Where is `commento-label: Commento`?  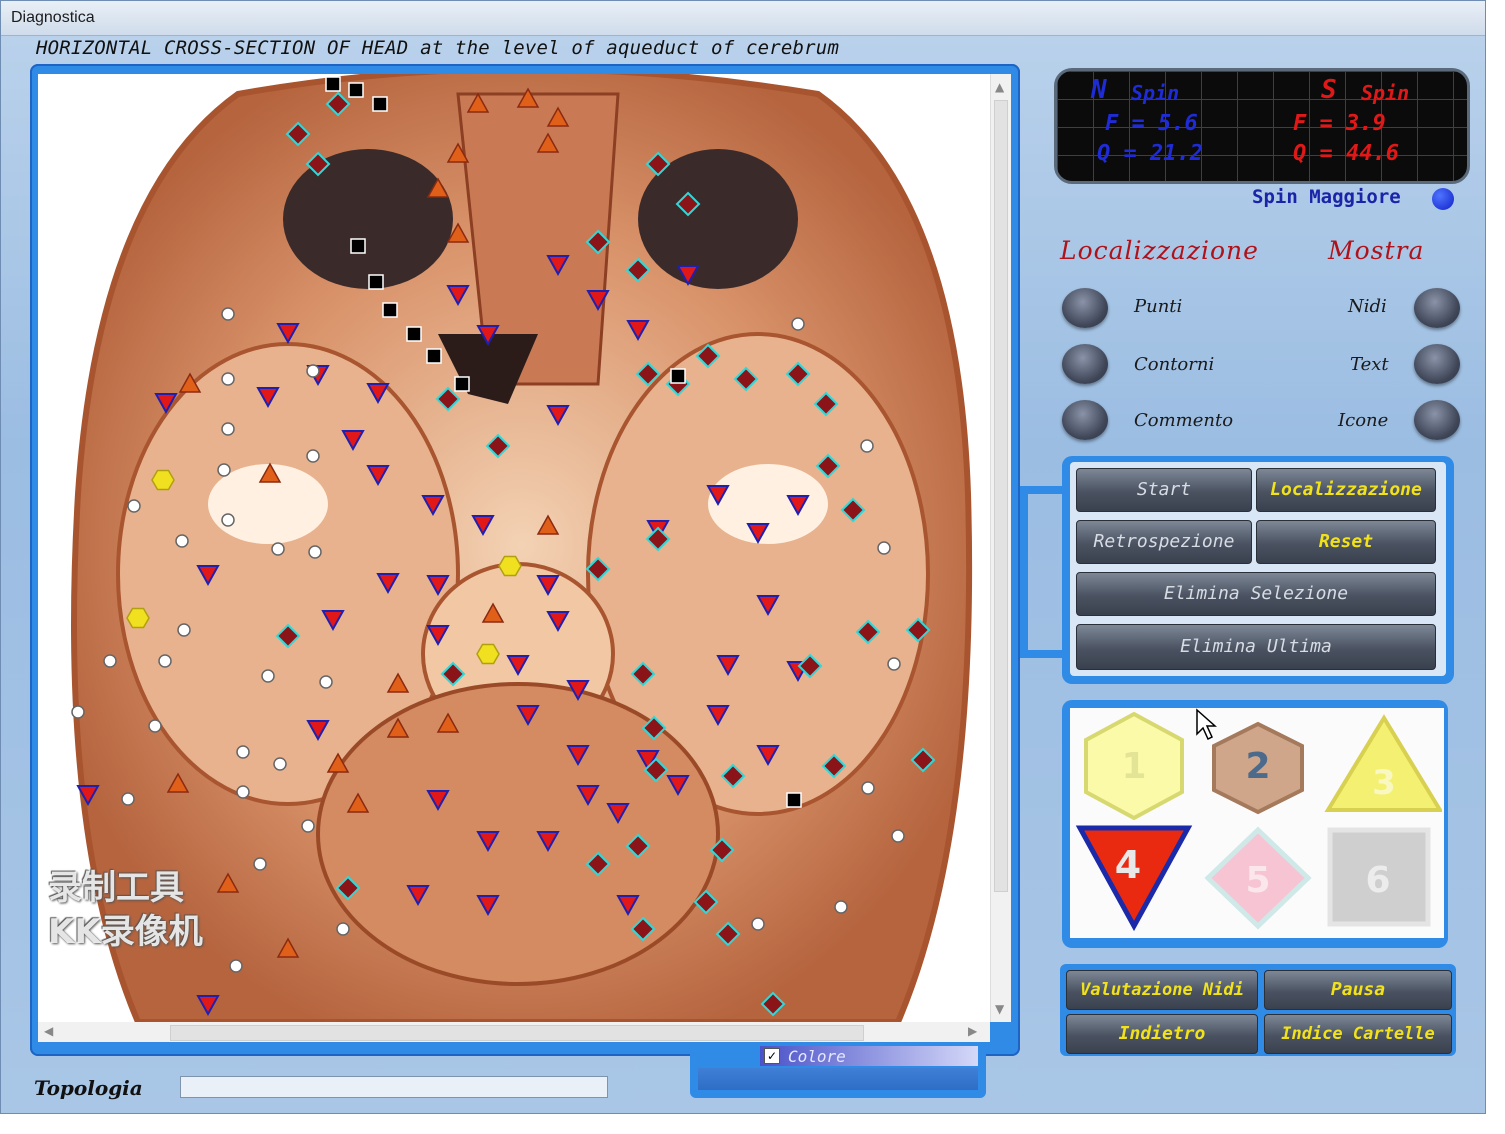 commento-label: Commento is located at coordinates (1184, 420).